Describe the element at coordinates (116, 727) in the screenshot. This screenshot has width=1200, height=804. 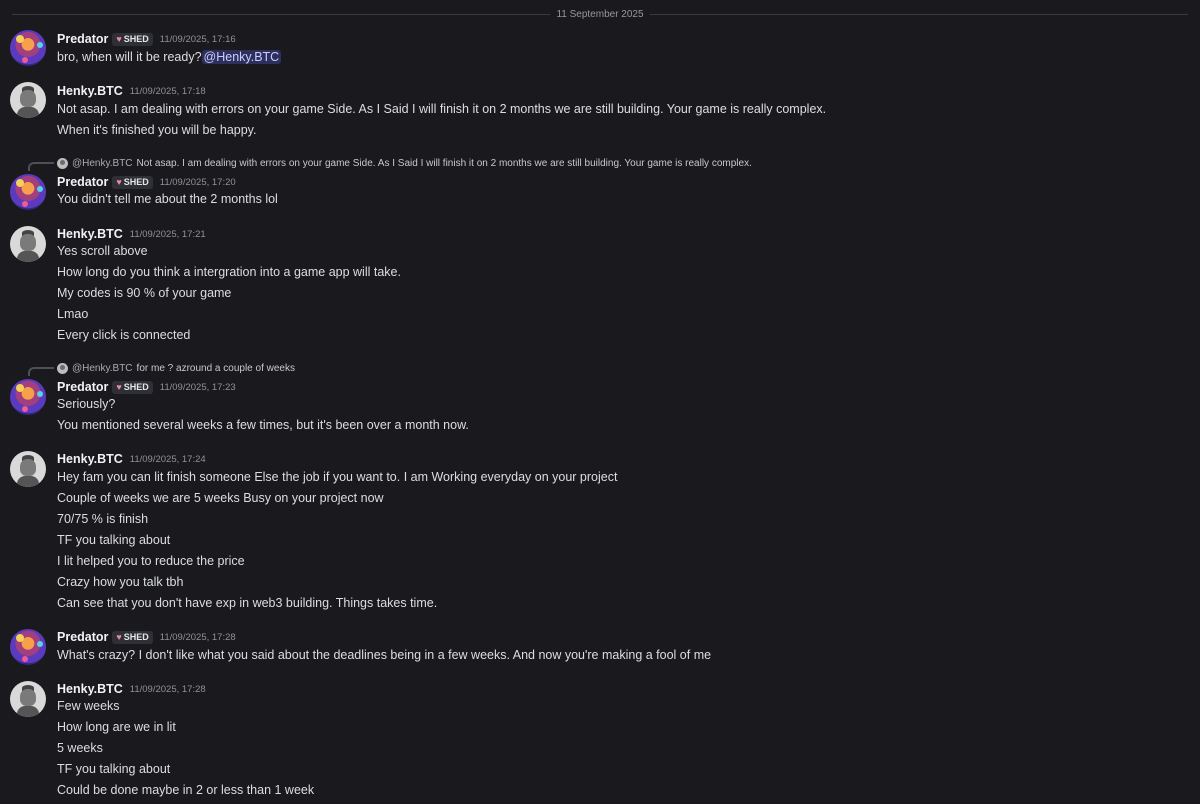
I see `message-line: How long are we in lit` at that location.